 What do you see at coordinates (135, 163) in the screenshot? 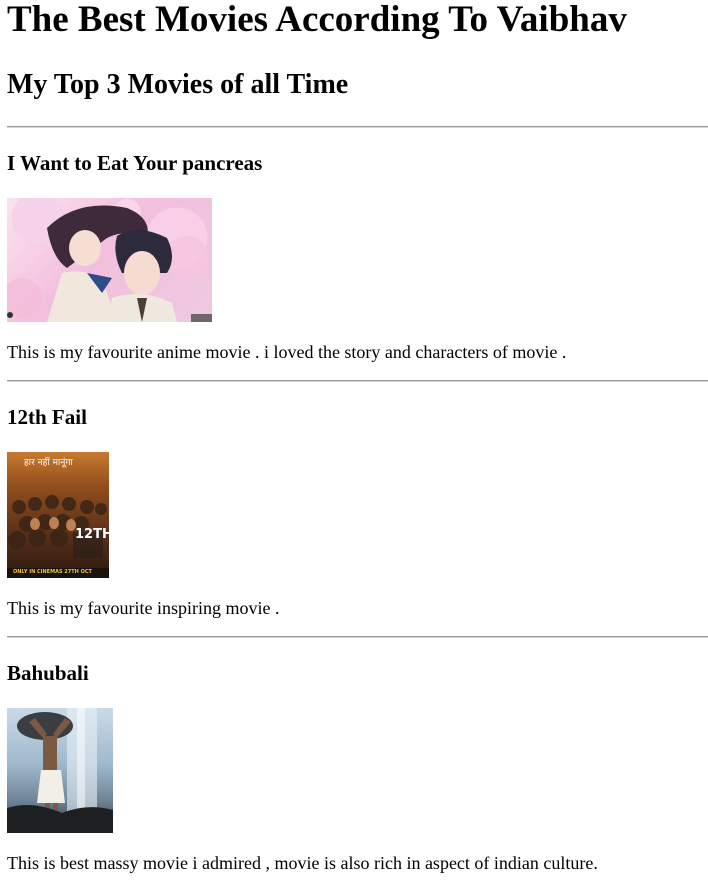
I see `movie-title: I Want to Eat Your pancreas` at bounding box center [135, 163].